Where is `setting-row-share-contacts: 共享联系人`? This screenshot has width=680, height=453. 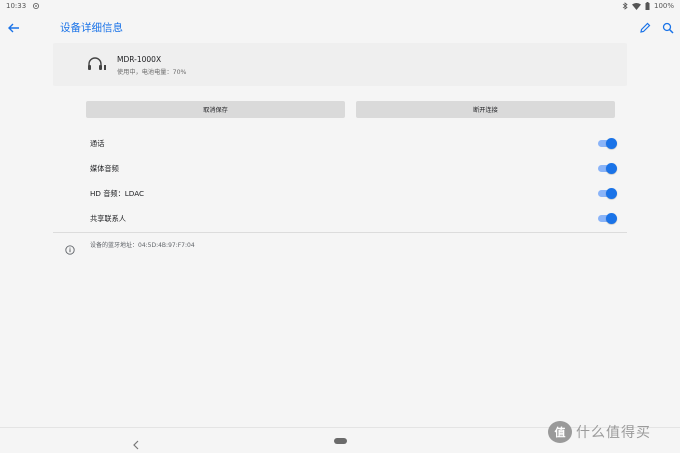 setting-row-share-contacts: 共享联系人 is located at coordinates (340, 219).